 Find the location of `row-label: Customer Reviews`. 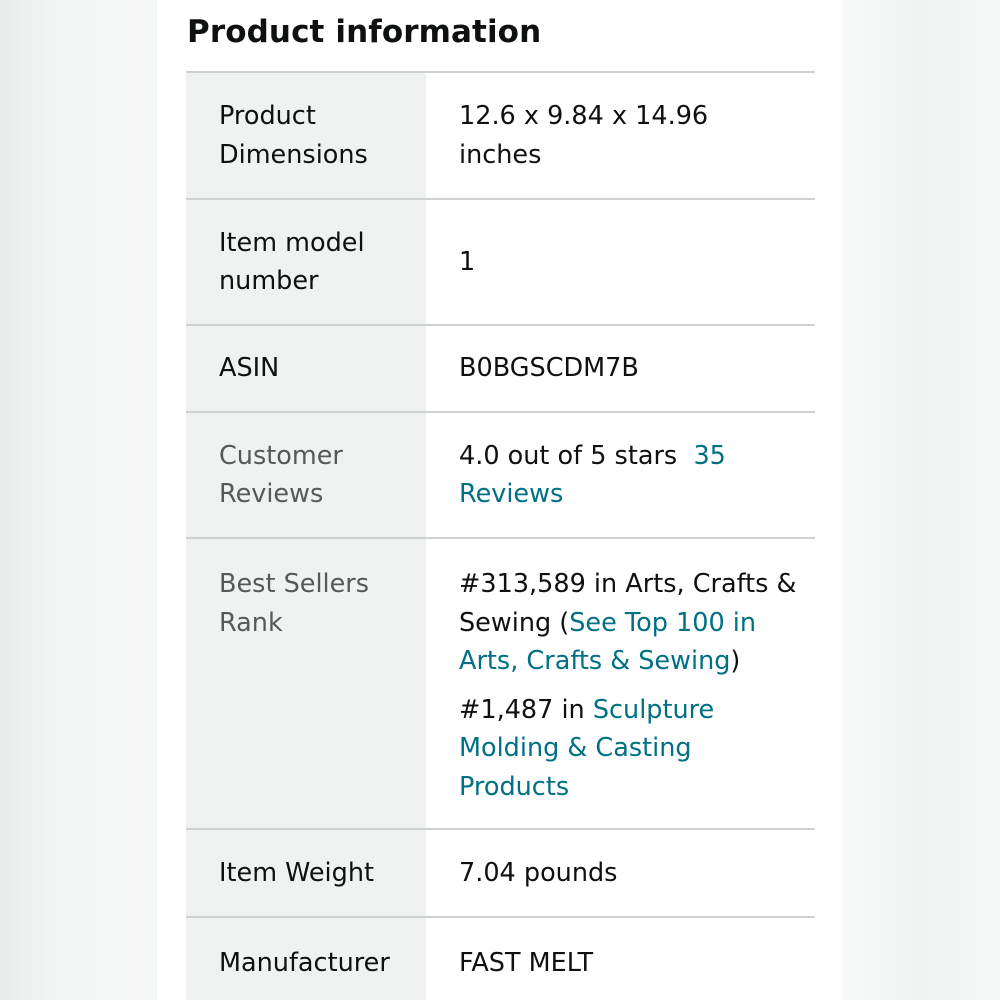

row-label: Customer Reviews is located at coordinates (306, 475).